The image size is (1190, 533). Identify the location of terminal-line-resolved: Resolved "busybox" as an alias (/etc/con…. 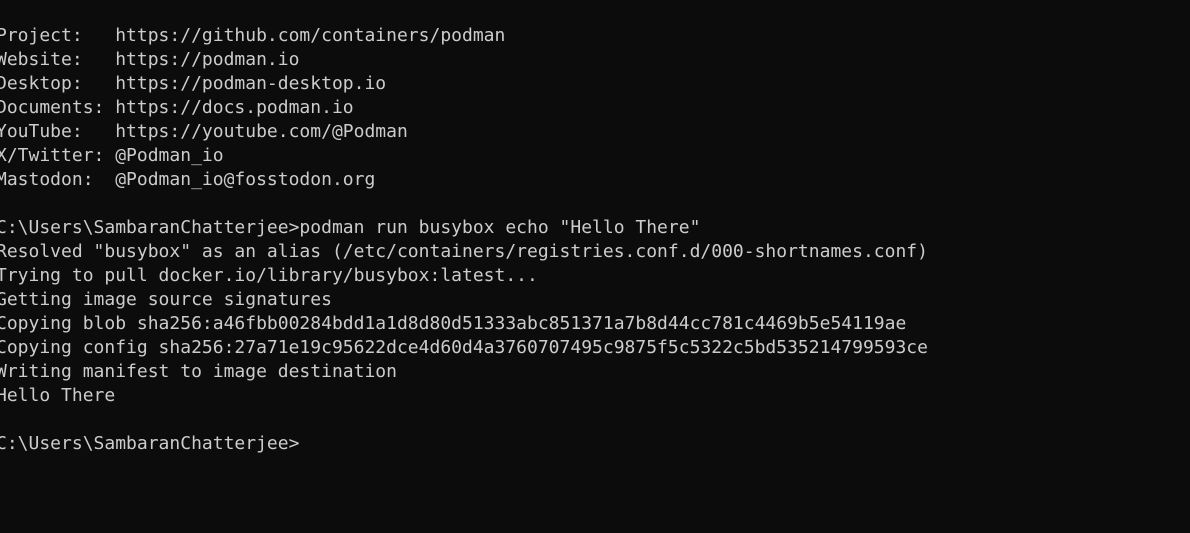
(464, 251).